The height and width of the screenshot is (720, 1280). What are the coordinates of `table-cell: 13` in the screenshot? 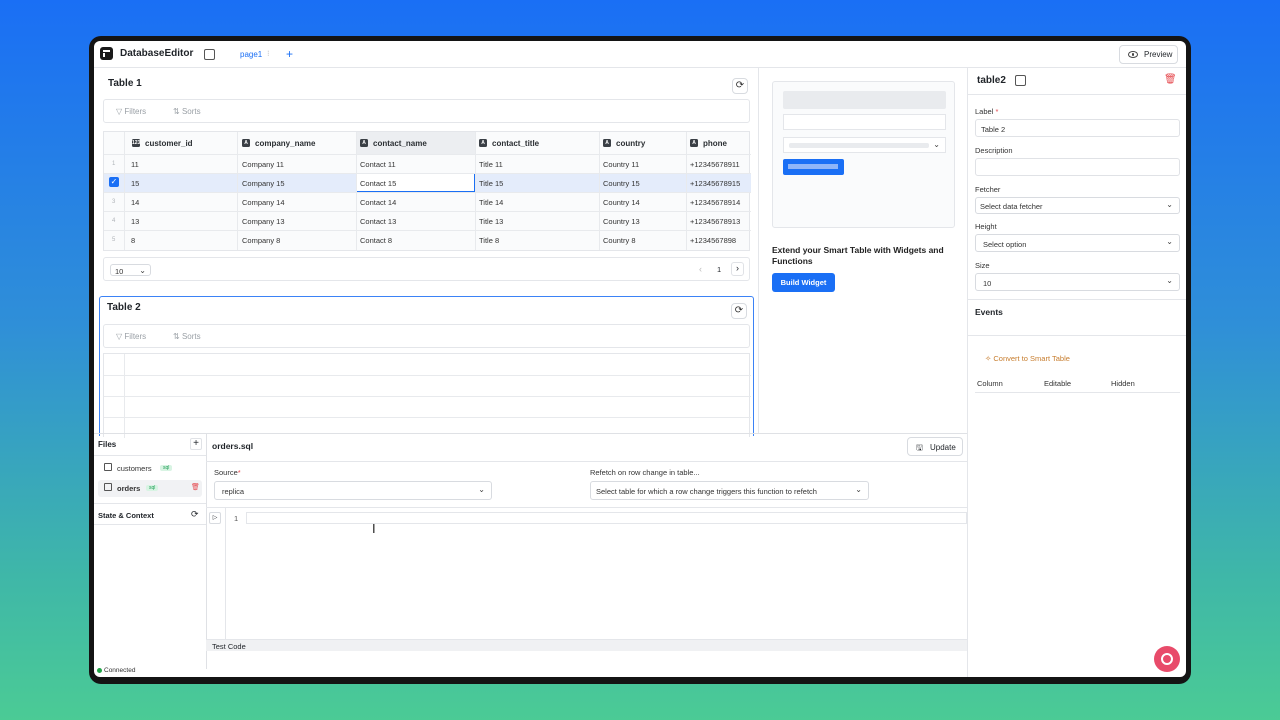 It's located at (135, 221).